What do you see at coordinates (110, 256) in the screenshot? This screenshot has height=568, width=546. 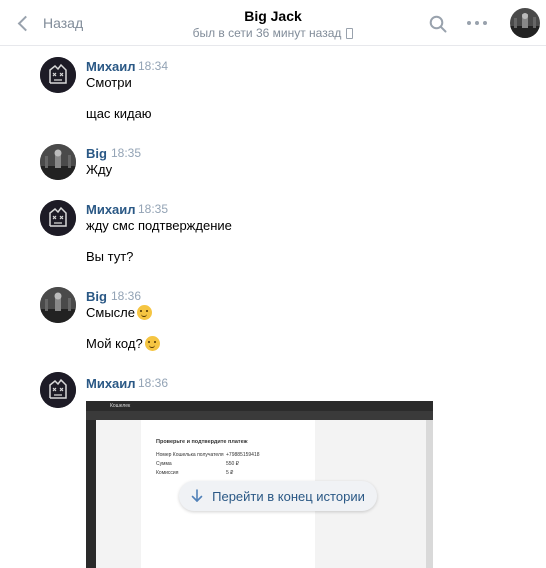 I see `message-text: Вы тут?` at bounding box center [110, 256].